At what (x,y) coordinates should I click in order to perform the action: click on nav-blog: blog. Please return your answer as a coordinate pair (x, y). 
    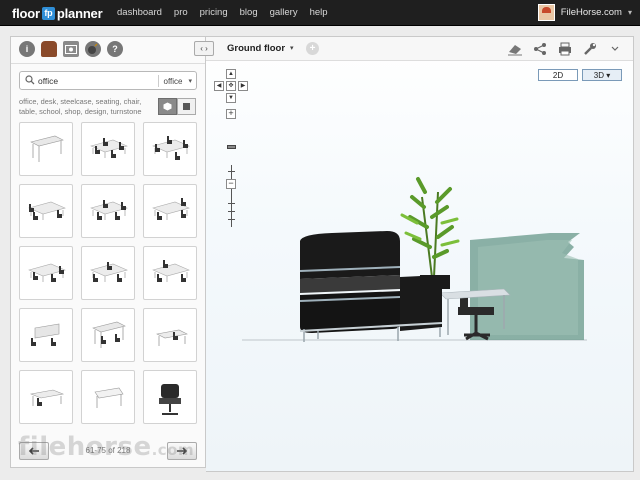
    Looking at the image, I should click on (249, 12).